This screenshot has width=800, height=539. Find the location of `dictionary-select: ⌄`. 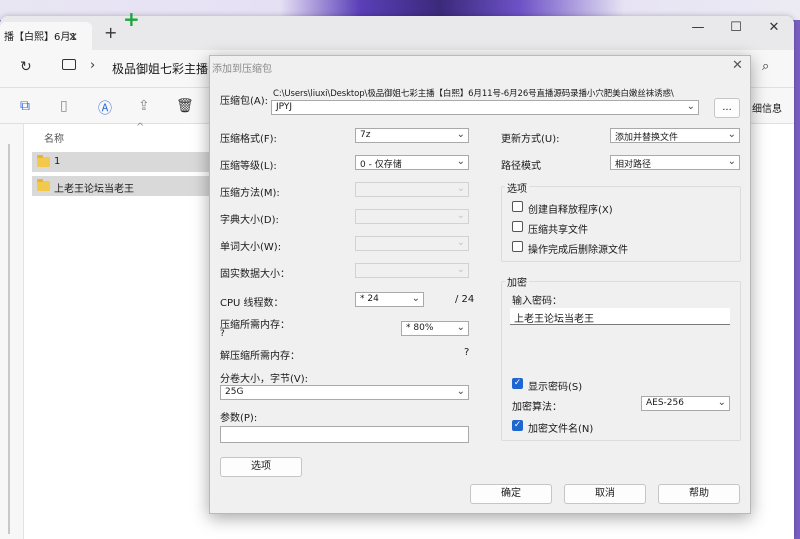

dictionary-select: ⌄ is located at coordinates (412, 216).